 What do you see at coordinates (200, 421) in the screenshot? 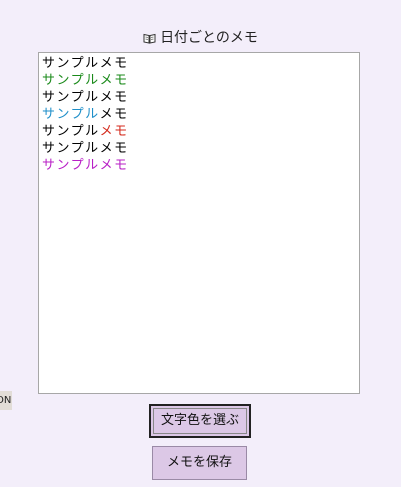
I see `choose-text-color-button: 文字色を選ぶ` at bounding box center [200, 421].